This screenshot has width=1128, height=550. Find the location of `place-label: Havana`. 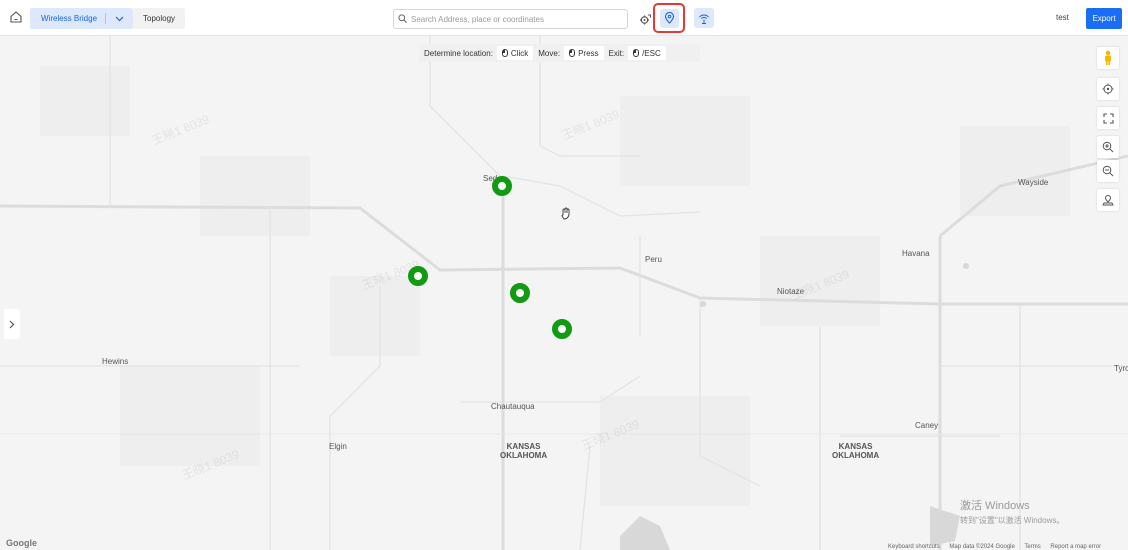

place-label: Havana is located at coordinates (916, 253).